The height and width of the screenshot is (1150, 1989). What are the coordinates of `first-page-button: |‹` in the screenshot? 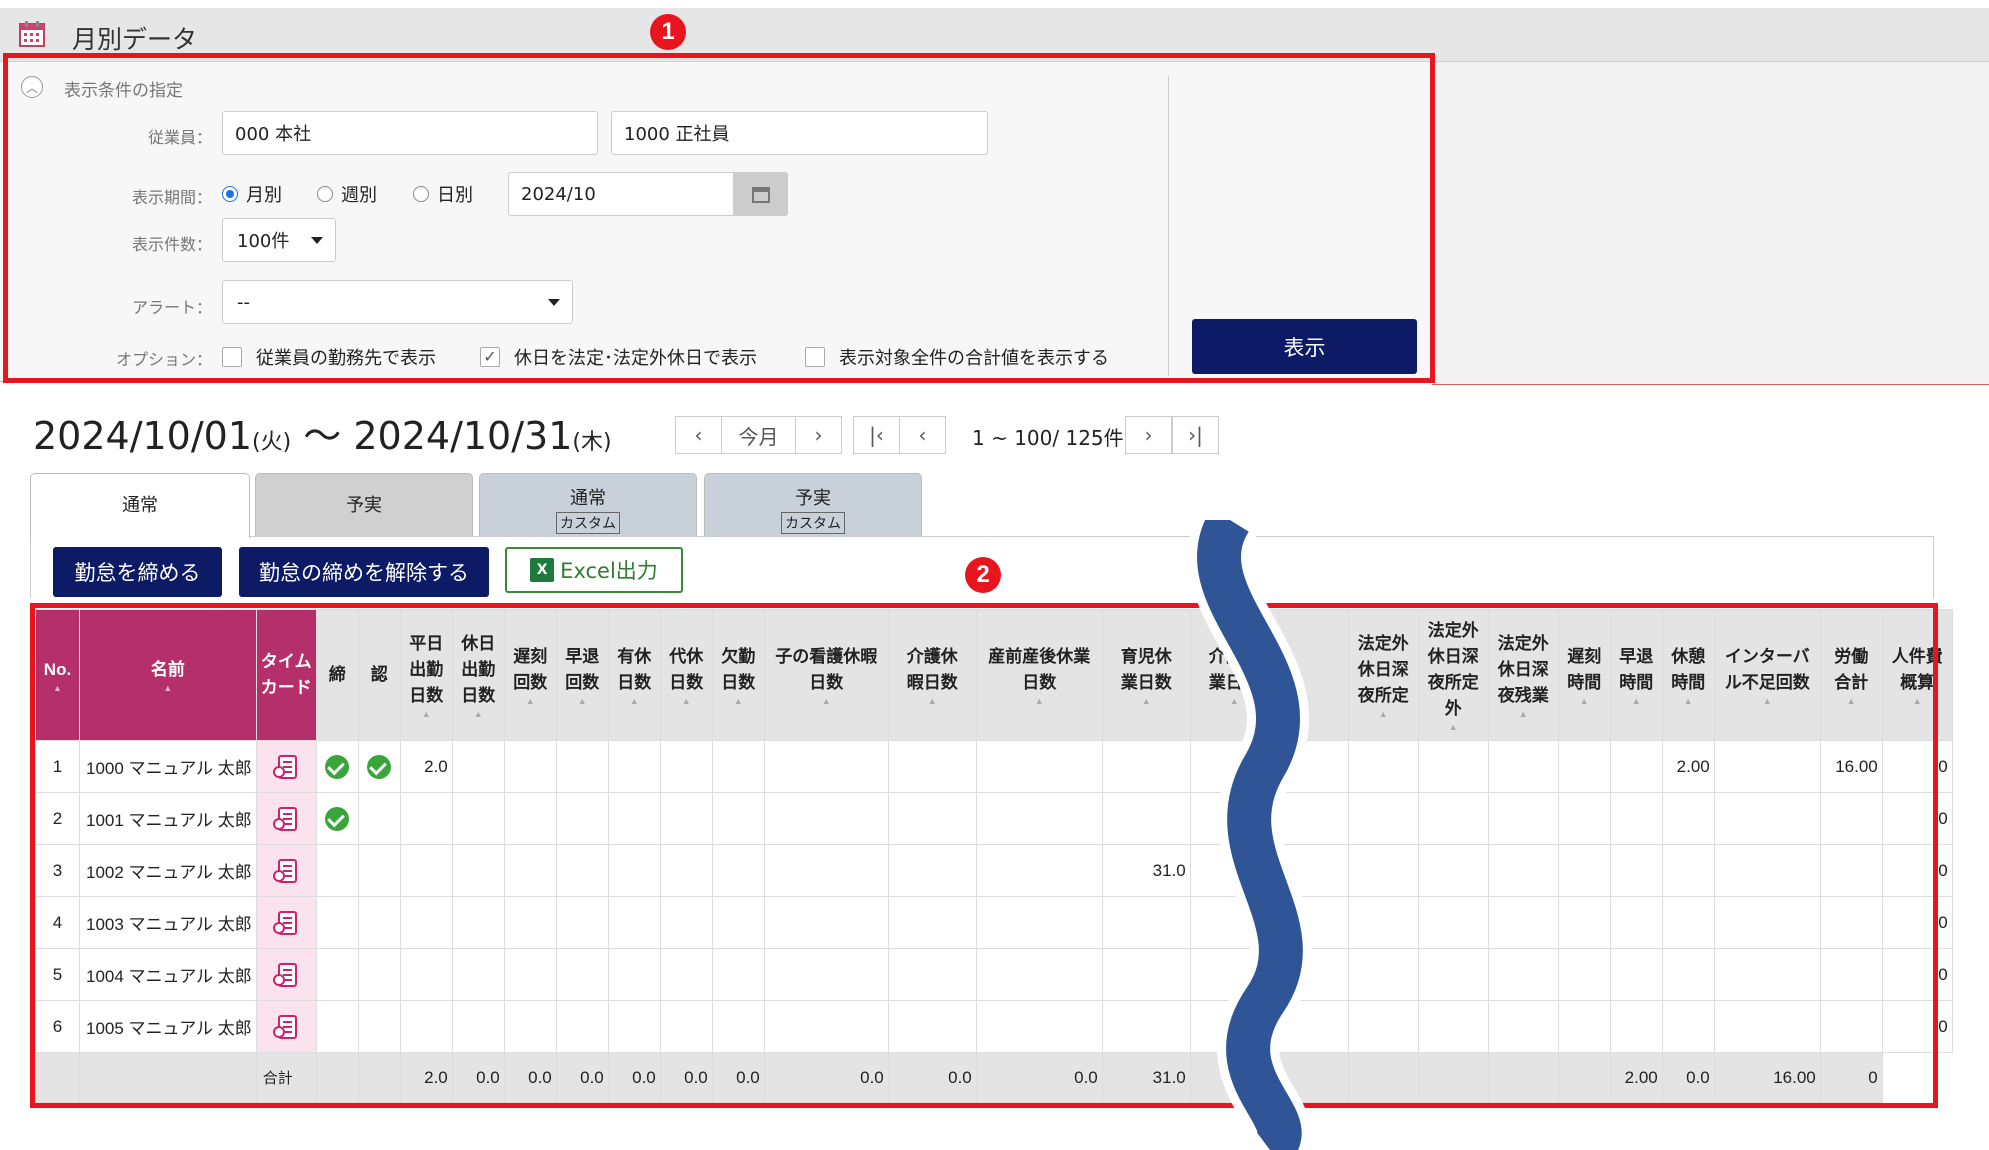 It's located at (876, 435).